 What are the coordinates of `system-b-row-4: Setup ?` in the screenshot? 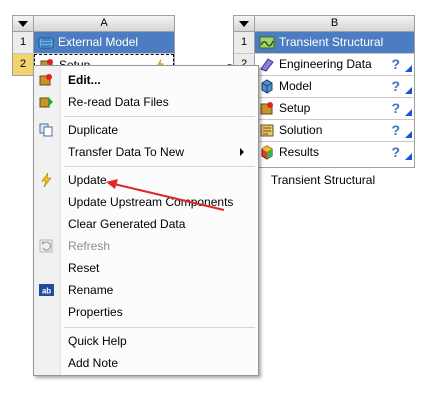 It's located at (324, 109).